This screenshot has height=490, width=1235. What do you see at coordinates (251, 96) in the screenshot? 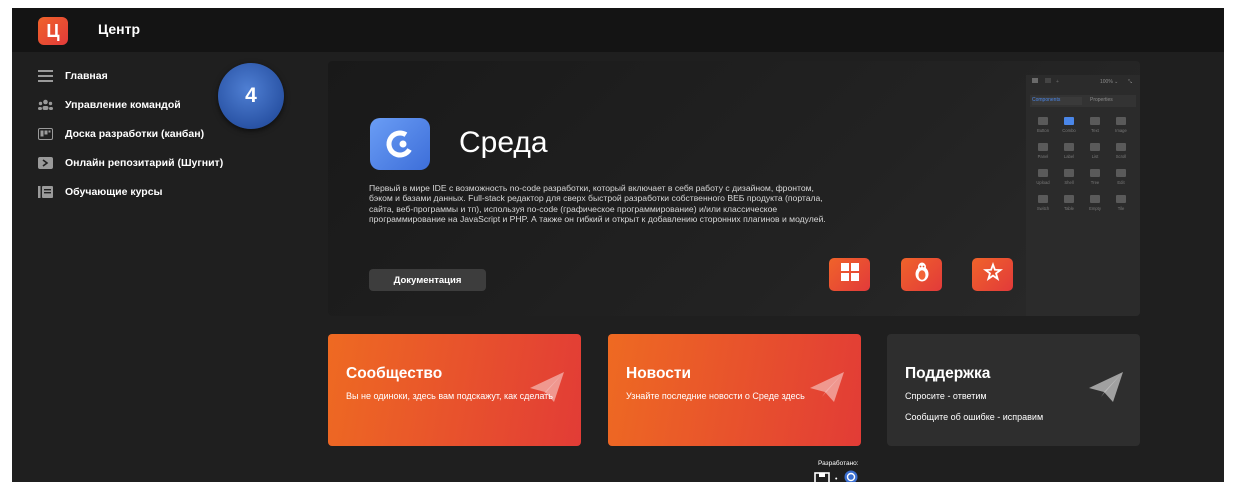
I see `step-number-badge: 4` at bounding box center [251, 96].